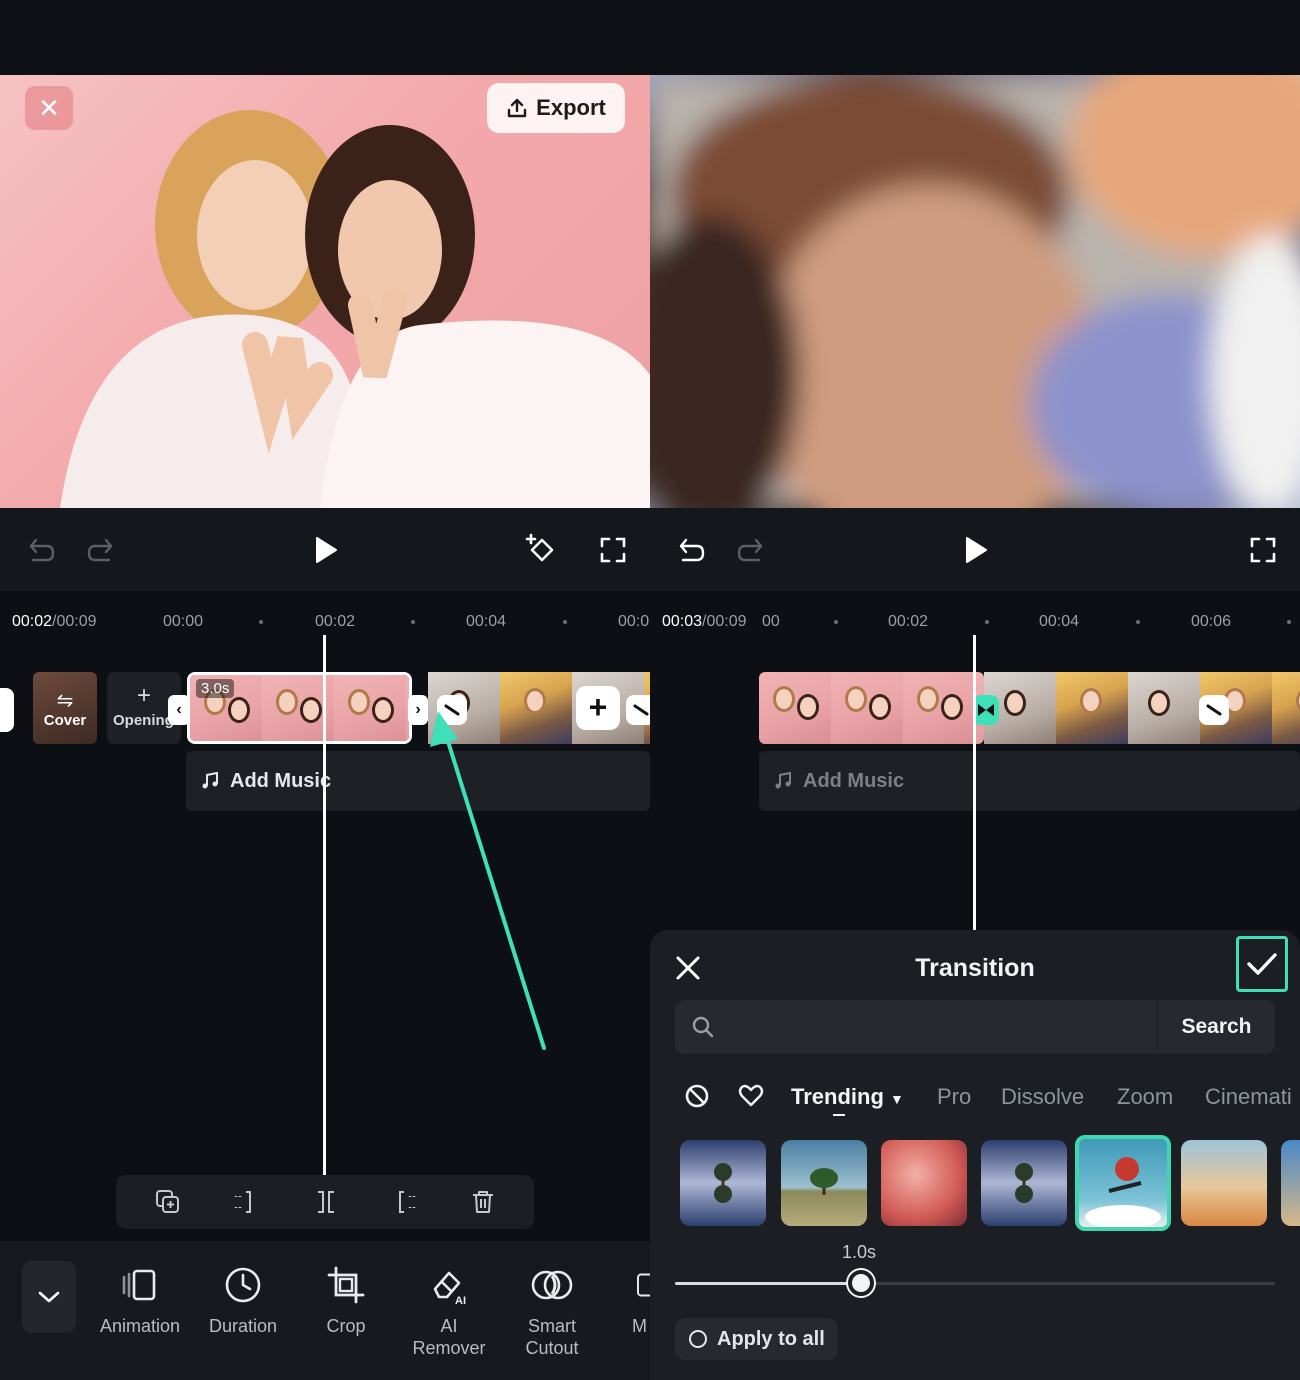 The height and width of the screenshot is (1380, 1300). What do you see at coordinates (7, 710) in the screenshot?
I see `track-start-handle` at bounding box center [7, 710].